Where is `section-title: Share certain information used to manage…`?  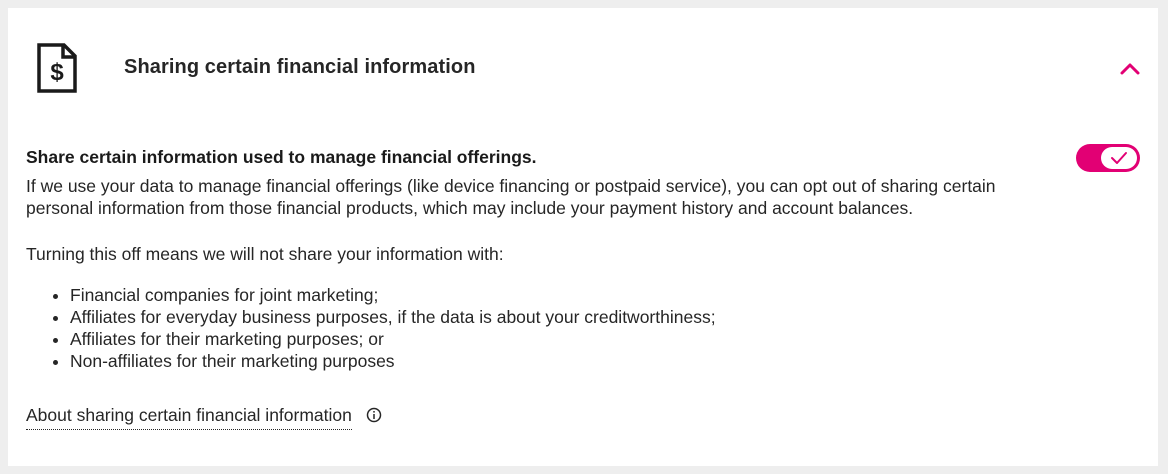 section-title: Share certain information used to manage… is located at coordinates (281, 157).